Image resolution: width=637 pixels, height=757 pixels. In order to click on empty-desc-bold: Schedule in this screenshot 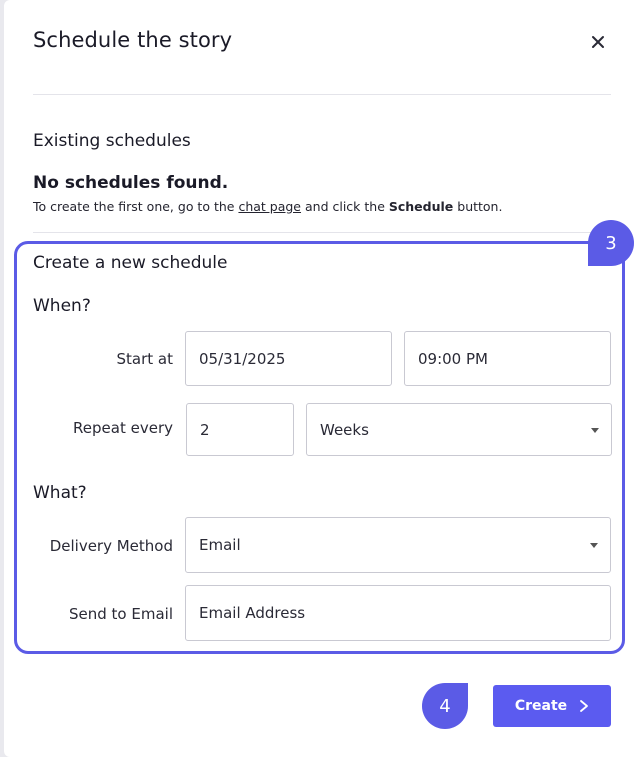, I will do `click(421, 206)`.